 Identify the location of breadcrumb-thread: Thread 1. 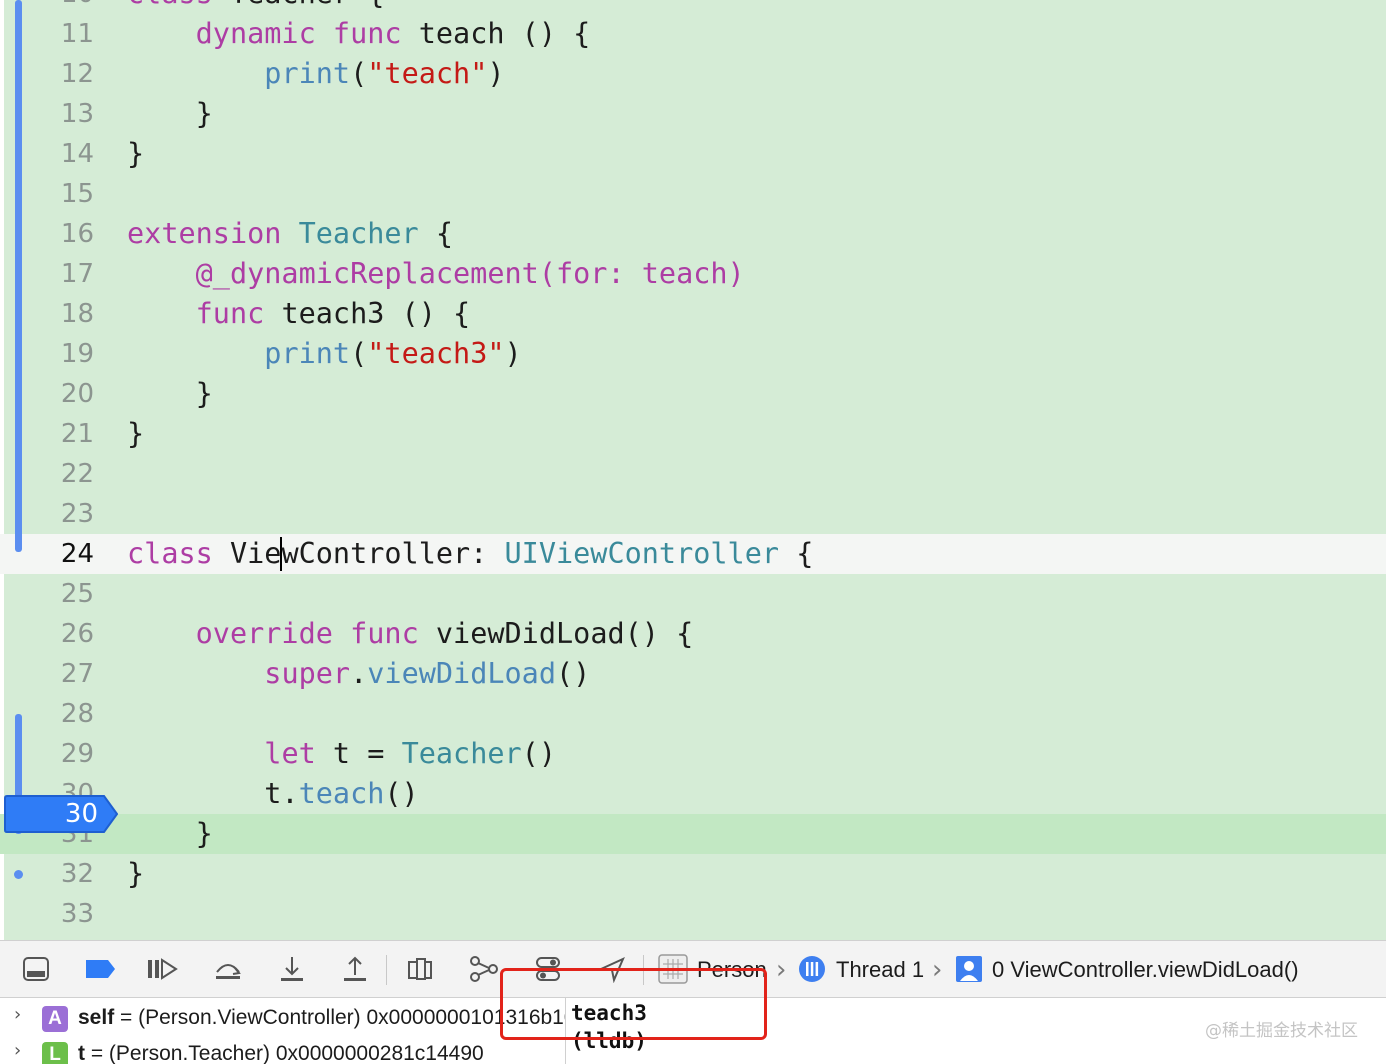
(880, 970).